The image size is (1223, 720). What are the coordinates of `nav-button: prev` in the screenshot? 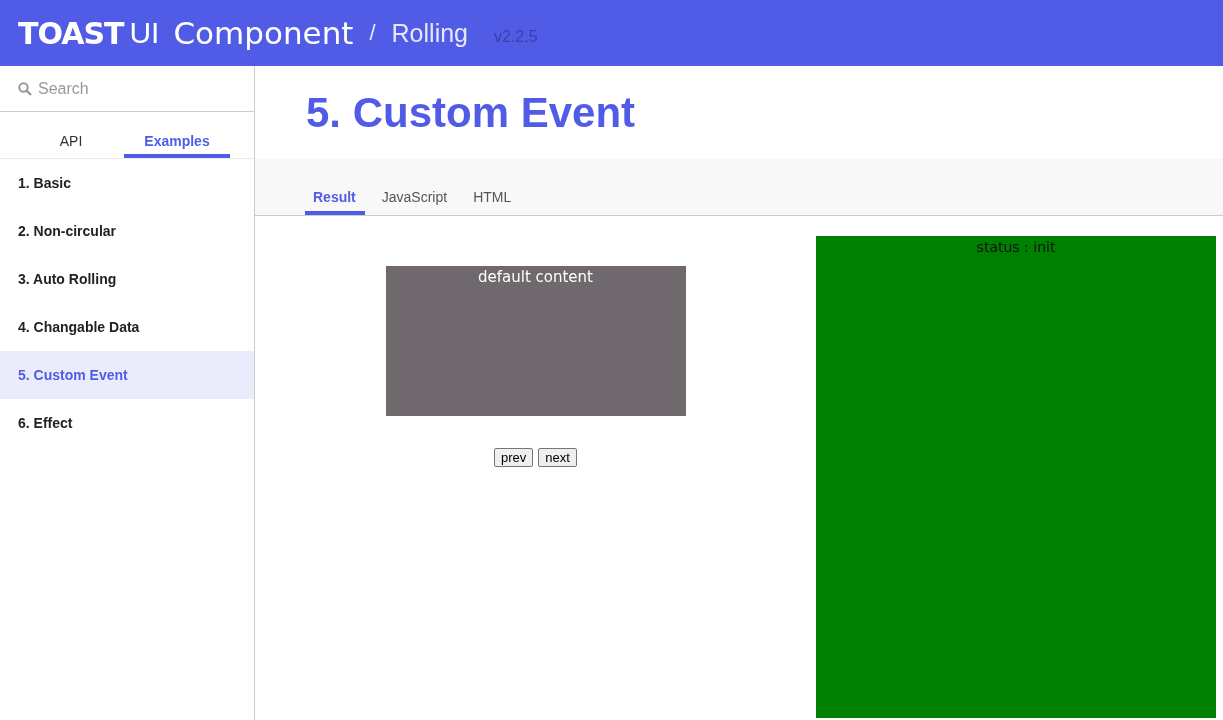 It's located at (514, 457).